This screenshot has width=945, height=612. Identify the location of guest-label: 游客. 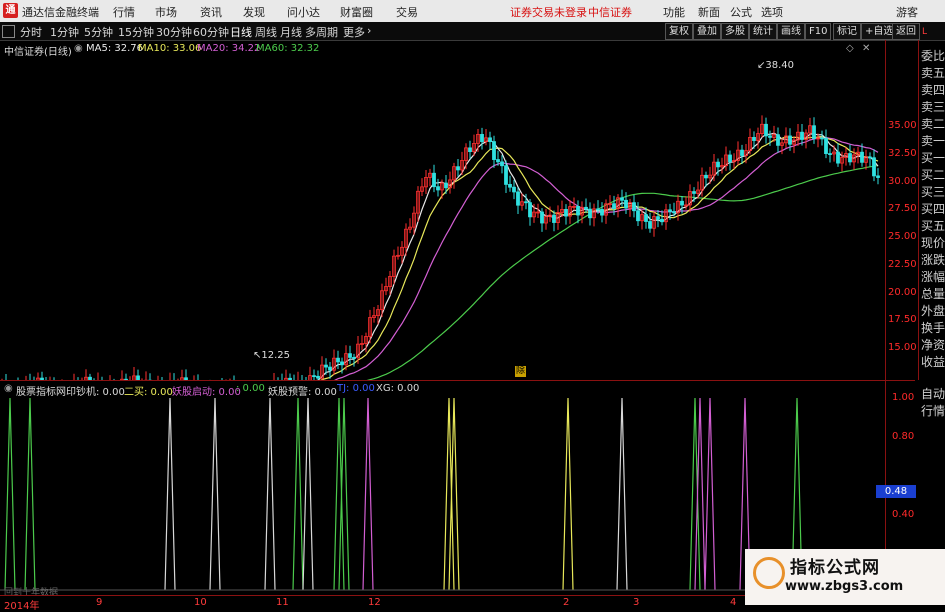
(907, 12).